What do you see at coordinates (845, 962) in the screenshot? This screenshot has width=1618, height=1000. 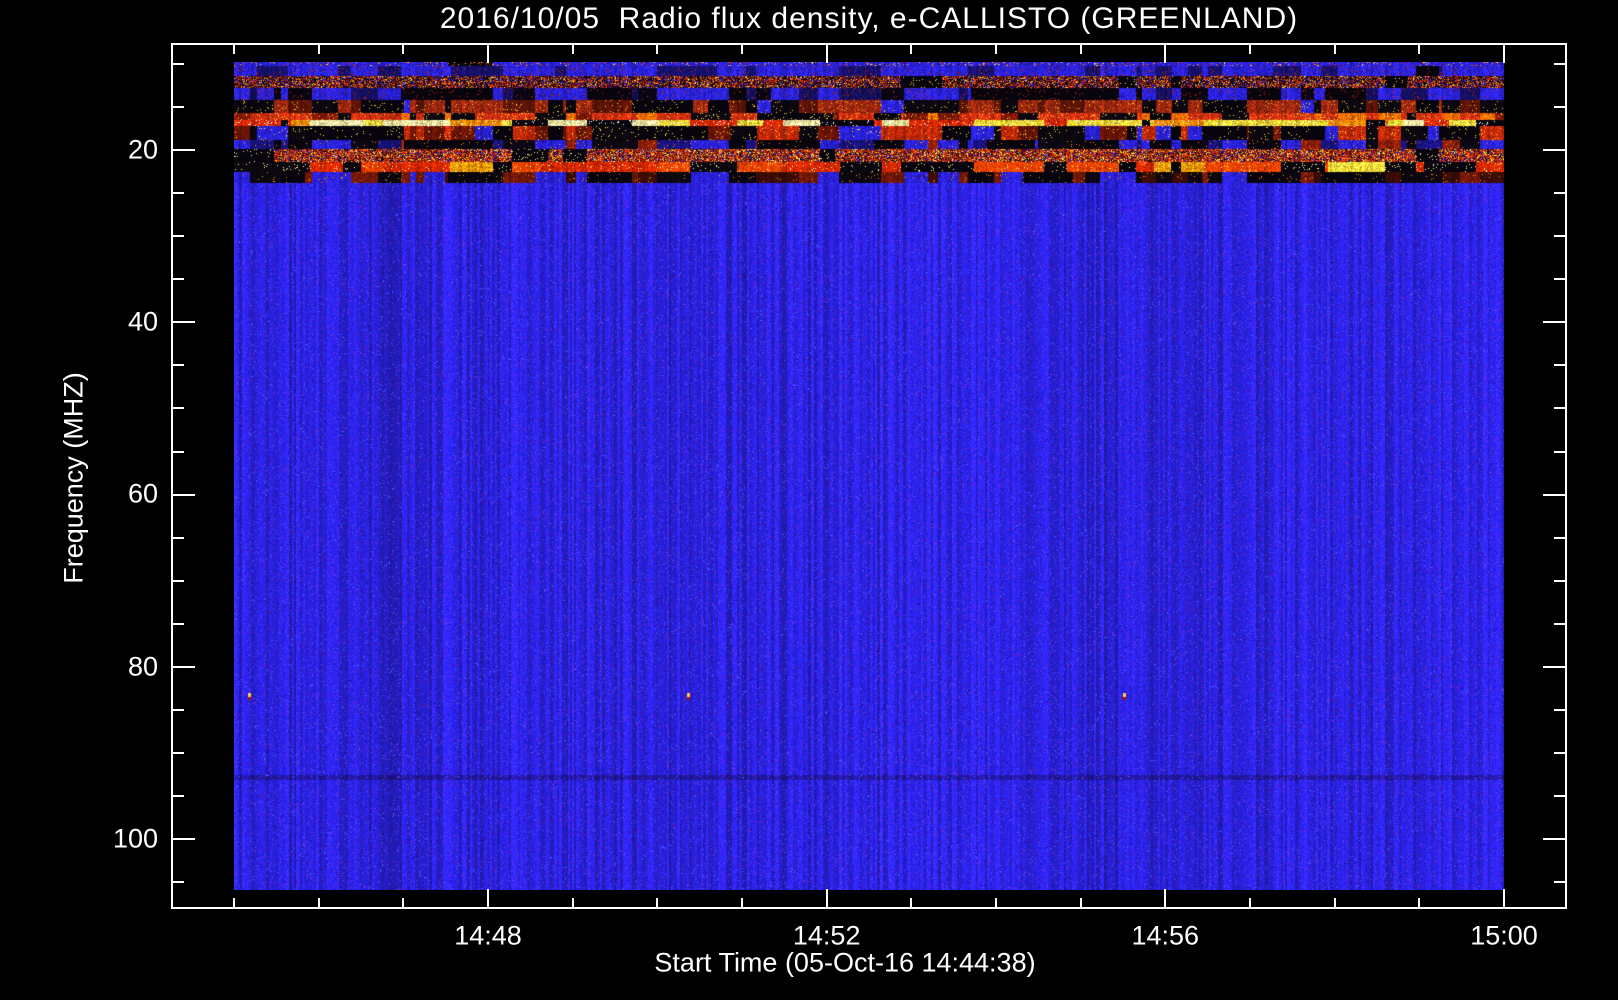 I see `x-axis-title: Start Time (05-Oct-16 14:44:38)` at bounding box center [845, 962].